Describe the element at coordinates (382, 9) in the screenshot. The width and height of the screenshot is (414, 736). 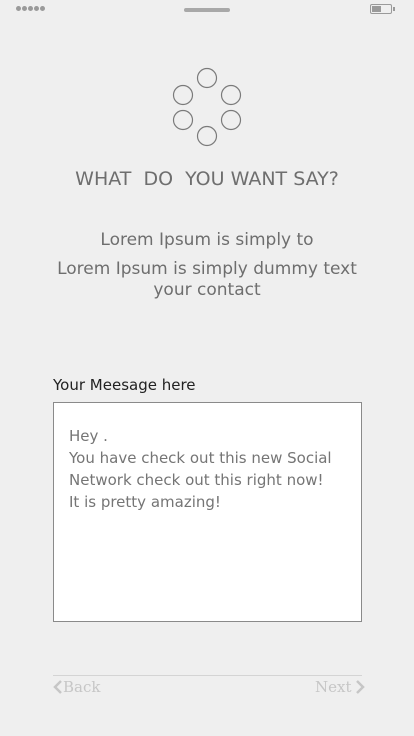
I see `battery-icon` at that location.